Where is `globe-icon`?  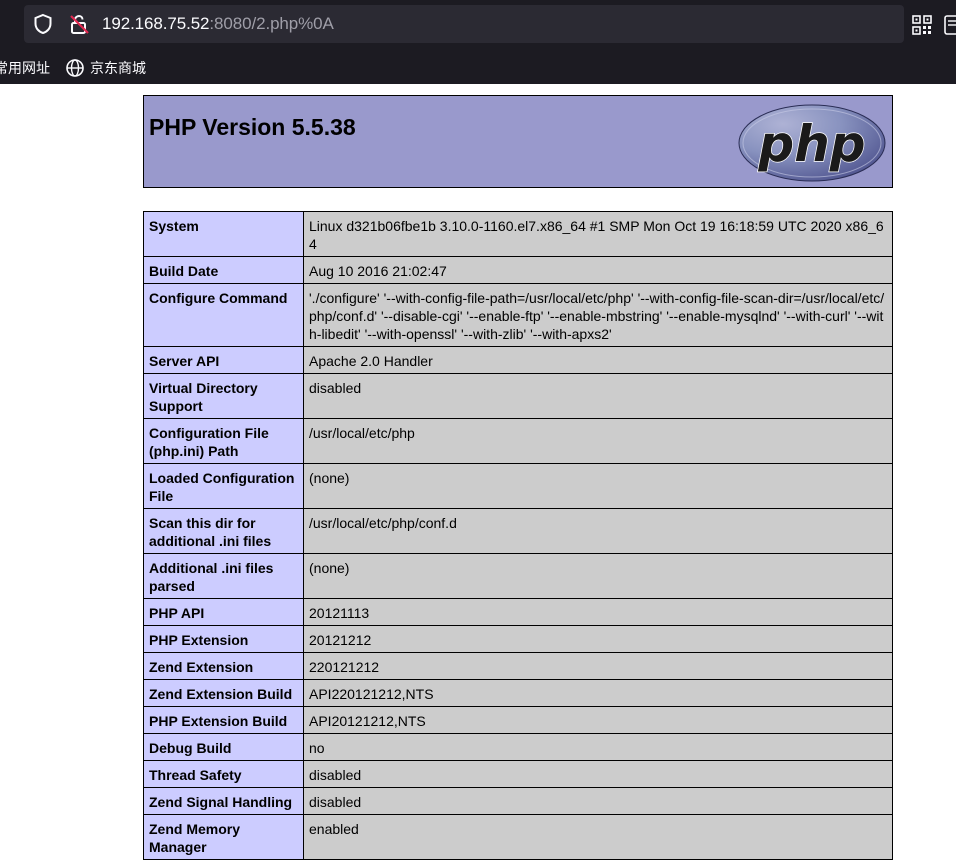 globe-icon is located at coordinates (75, 68).